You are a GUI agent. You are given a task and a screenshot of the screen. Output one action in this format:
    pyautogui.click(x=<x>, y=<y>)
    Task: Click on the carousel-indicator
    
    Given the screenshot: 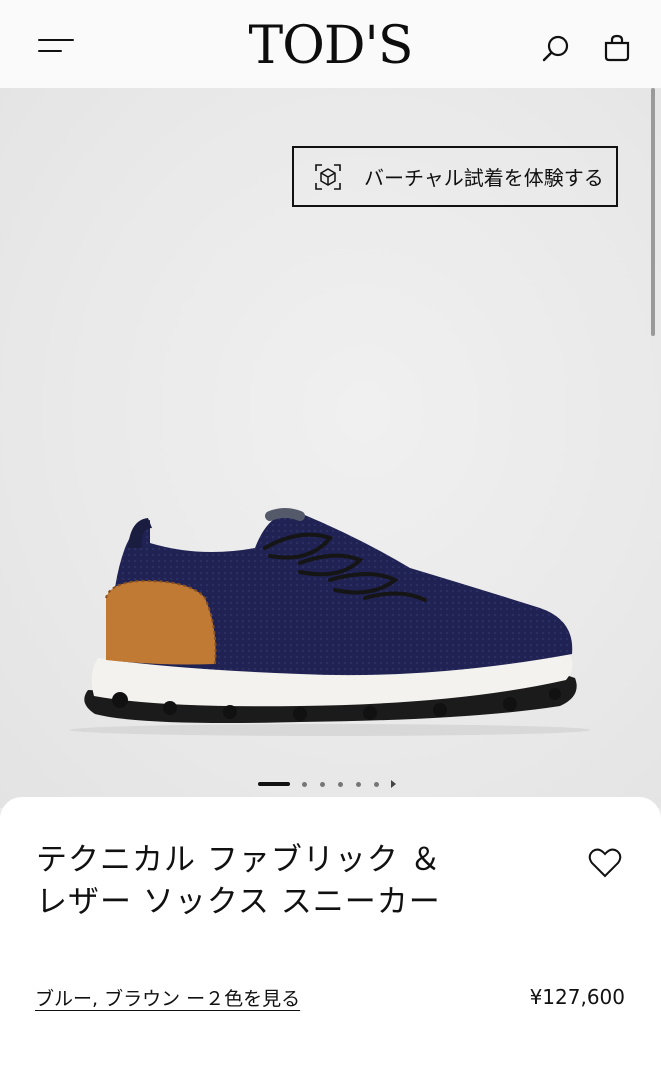 What is the action you would take?
    pyautogui.click(x=328, y=784)
    